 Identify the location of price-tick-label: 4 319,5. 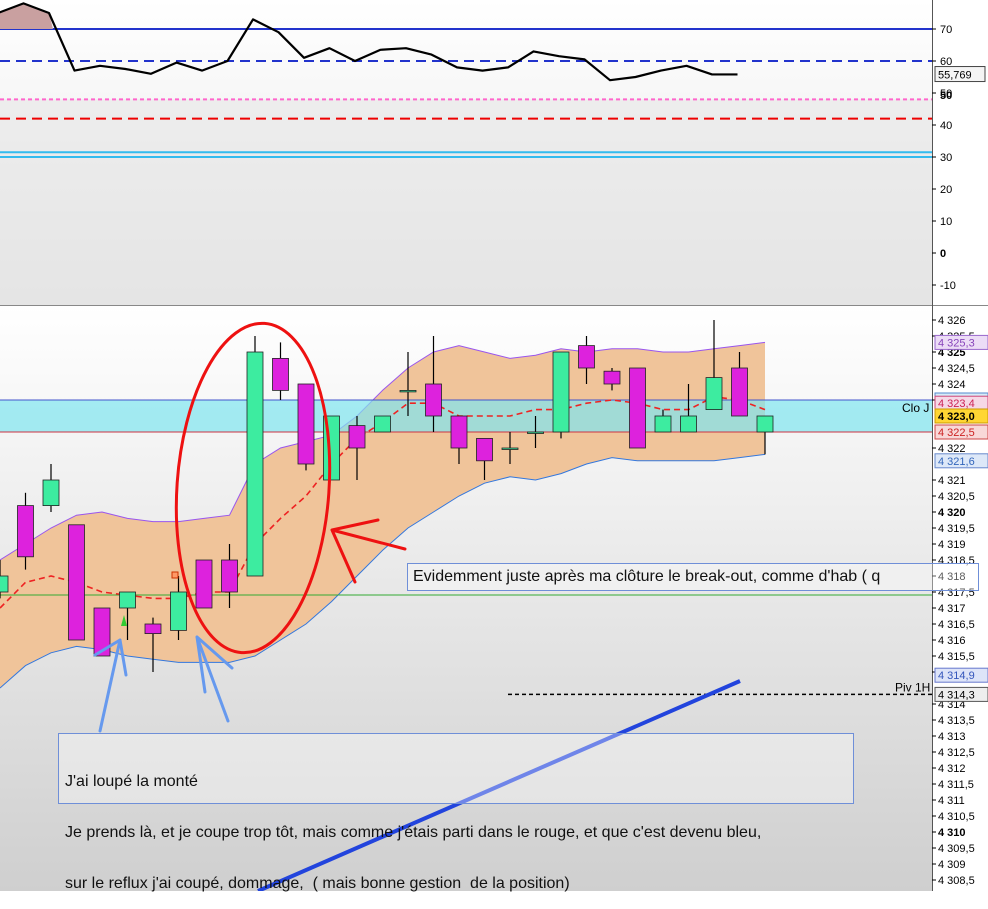
(956, 529).